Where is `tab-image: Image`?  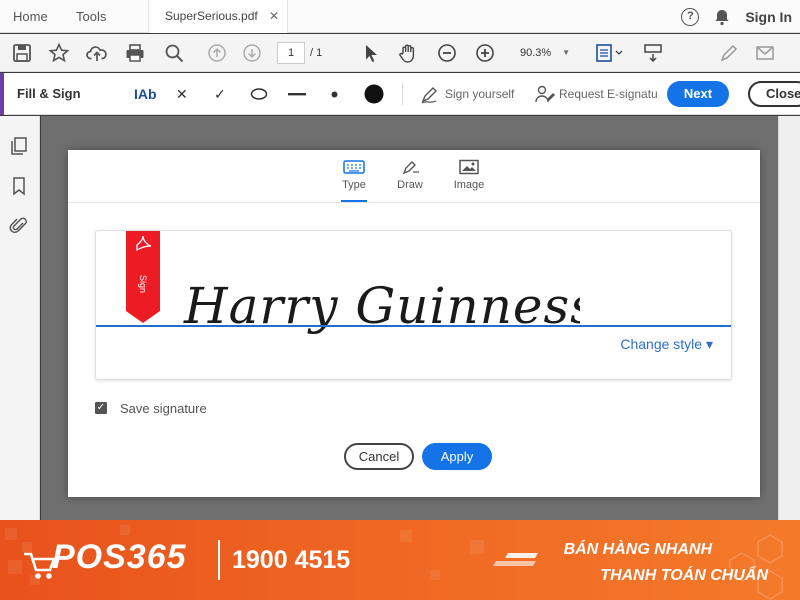
tab-image: Image is located at coordinates (469, 175).